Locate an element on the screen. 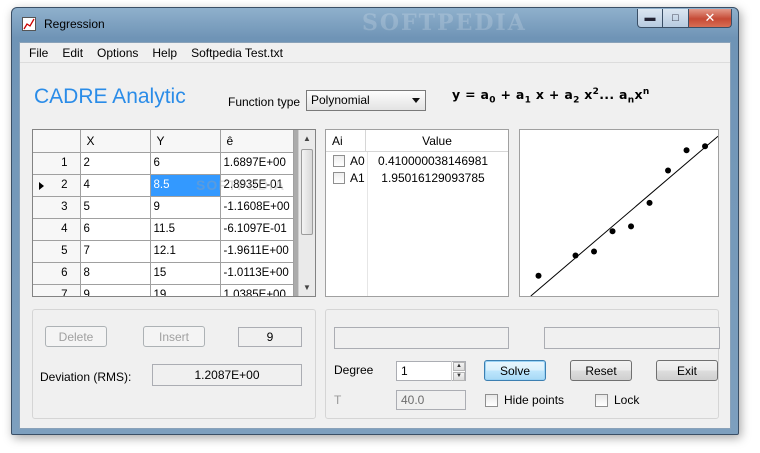  table-row: 6 8 15 -1.0113E+00 is located at coordinates (163, 273).